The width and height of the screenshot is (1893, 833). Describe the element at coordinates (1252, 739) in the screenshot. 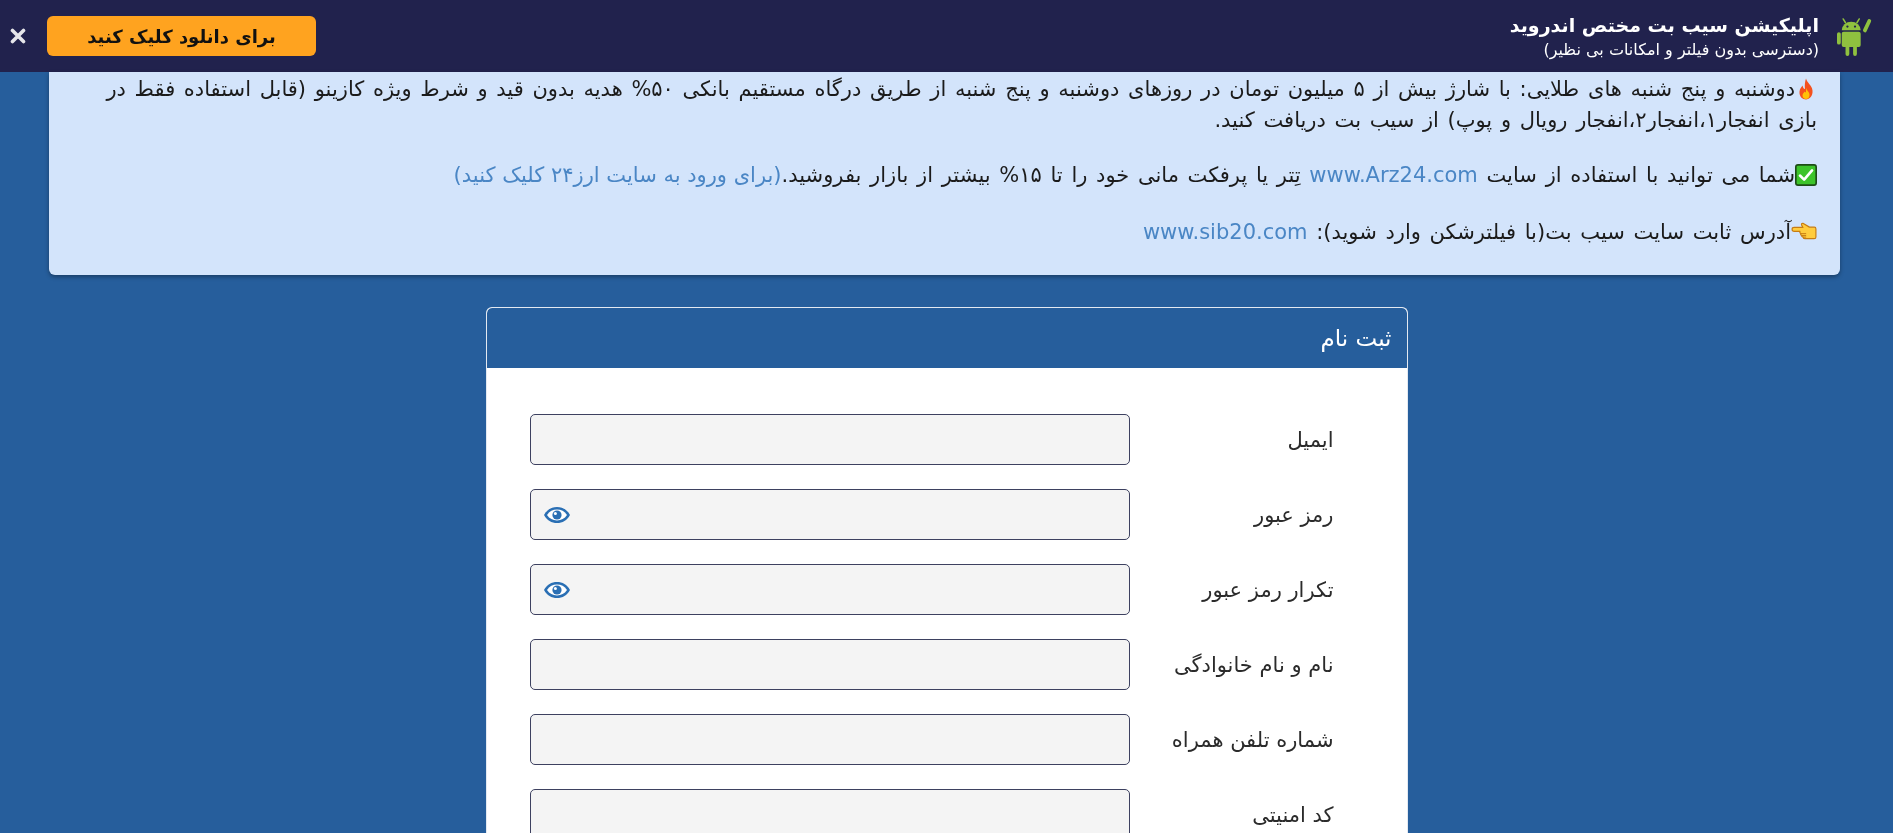

I see `field-label: شماره تلفن همراه` at that location.